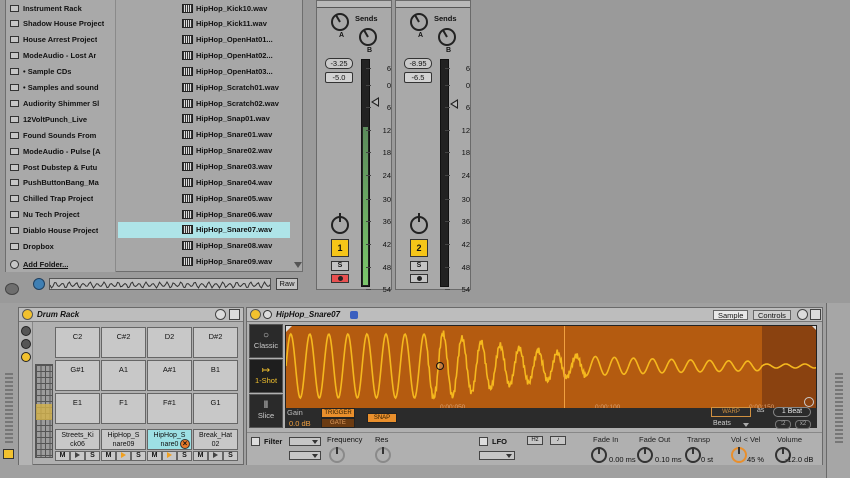 This screenshot has width=850, height=478. I want to click on simpler-fold-icon, so click(267, 314).